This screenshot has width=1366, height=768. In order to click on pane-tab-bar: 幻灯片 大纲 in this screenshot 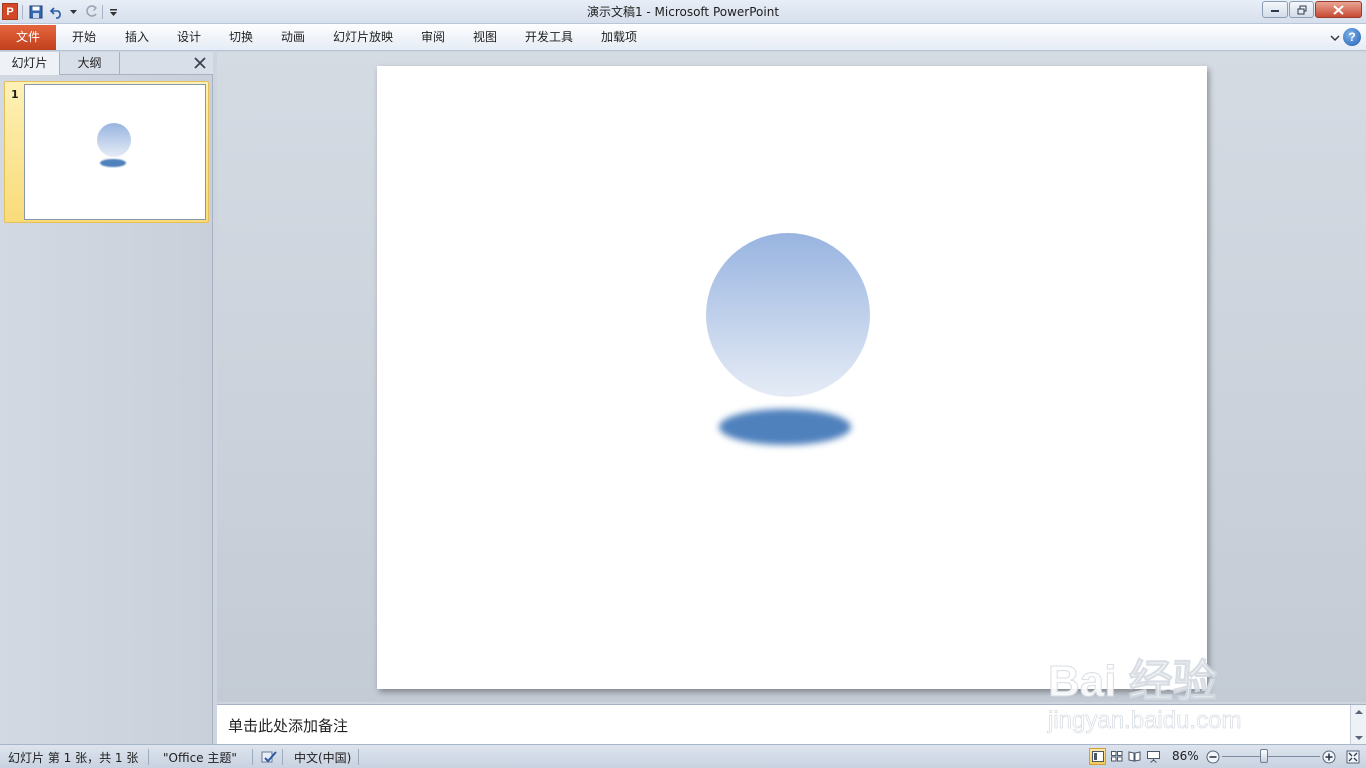, I will do `click(106, 63)`.